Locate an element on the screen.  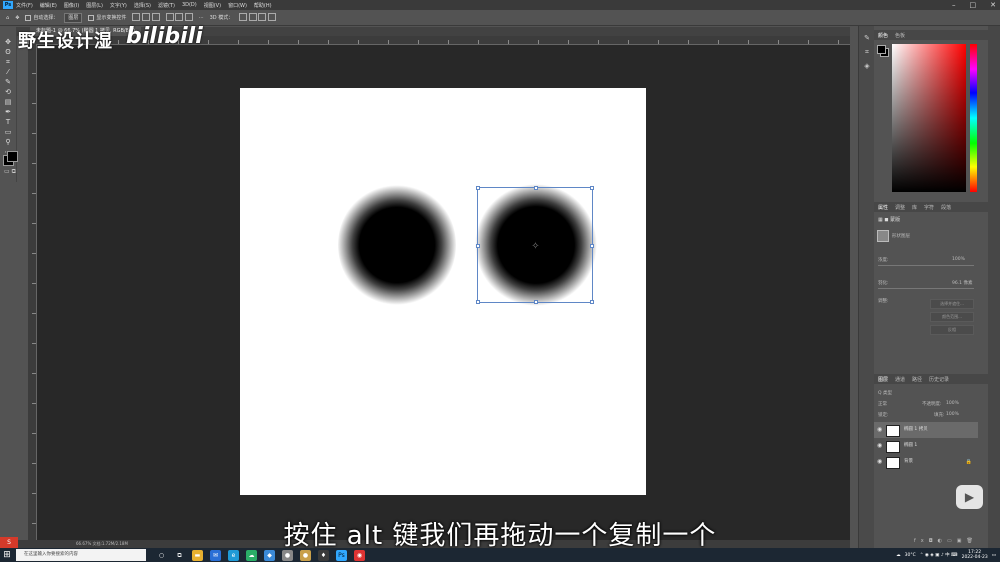
distribute-icons is located at coordinates (179, 17).